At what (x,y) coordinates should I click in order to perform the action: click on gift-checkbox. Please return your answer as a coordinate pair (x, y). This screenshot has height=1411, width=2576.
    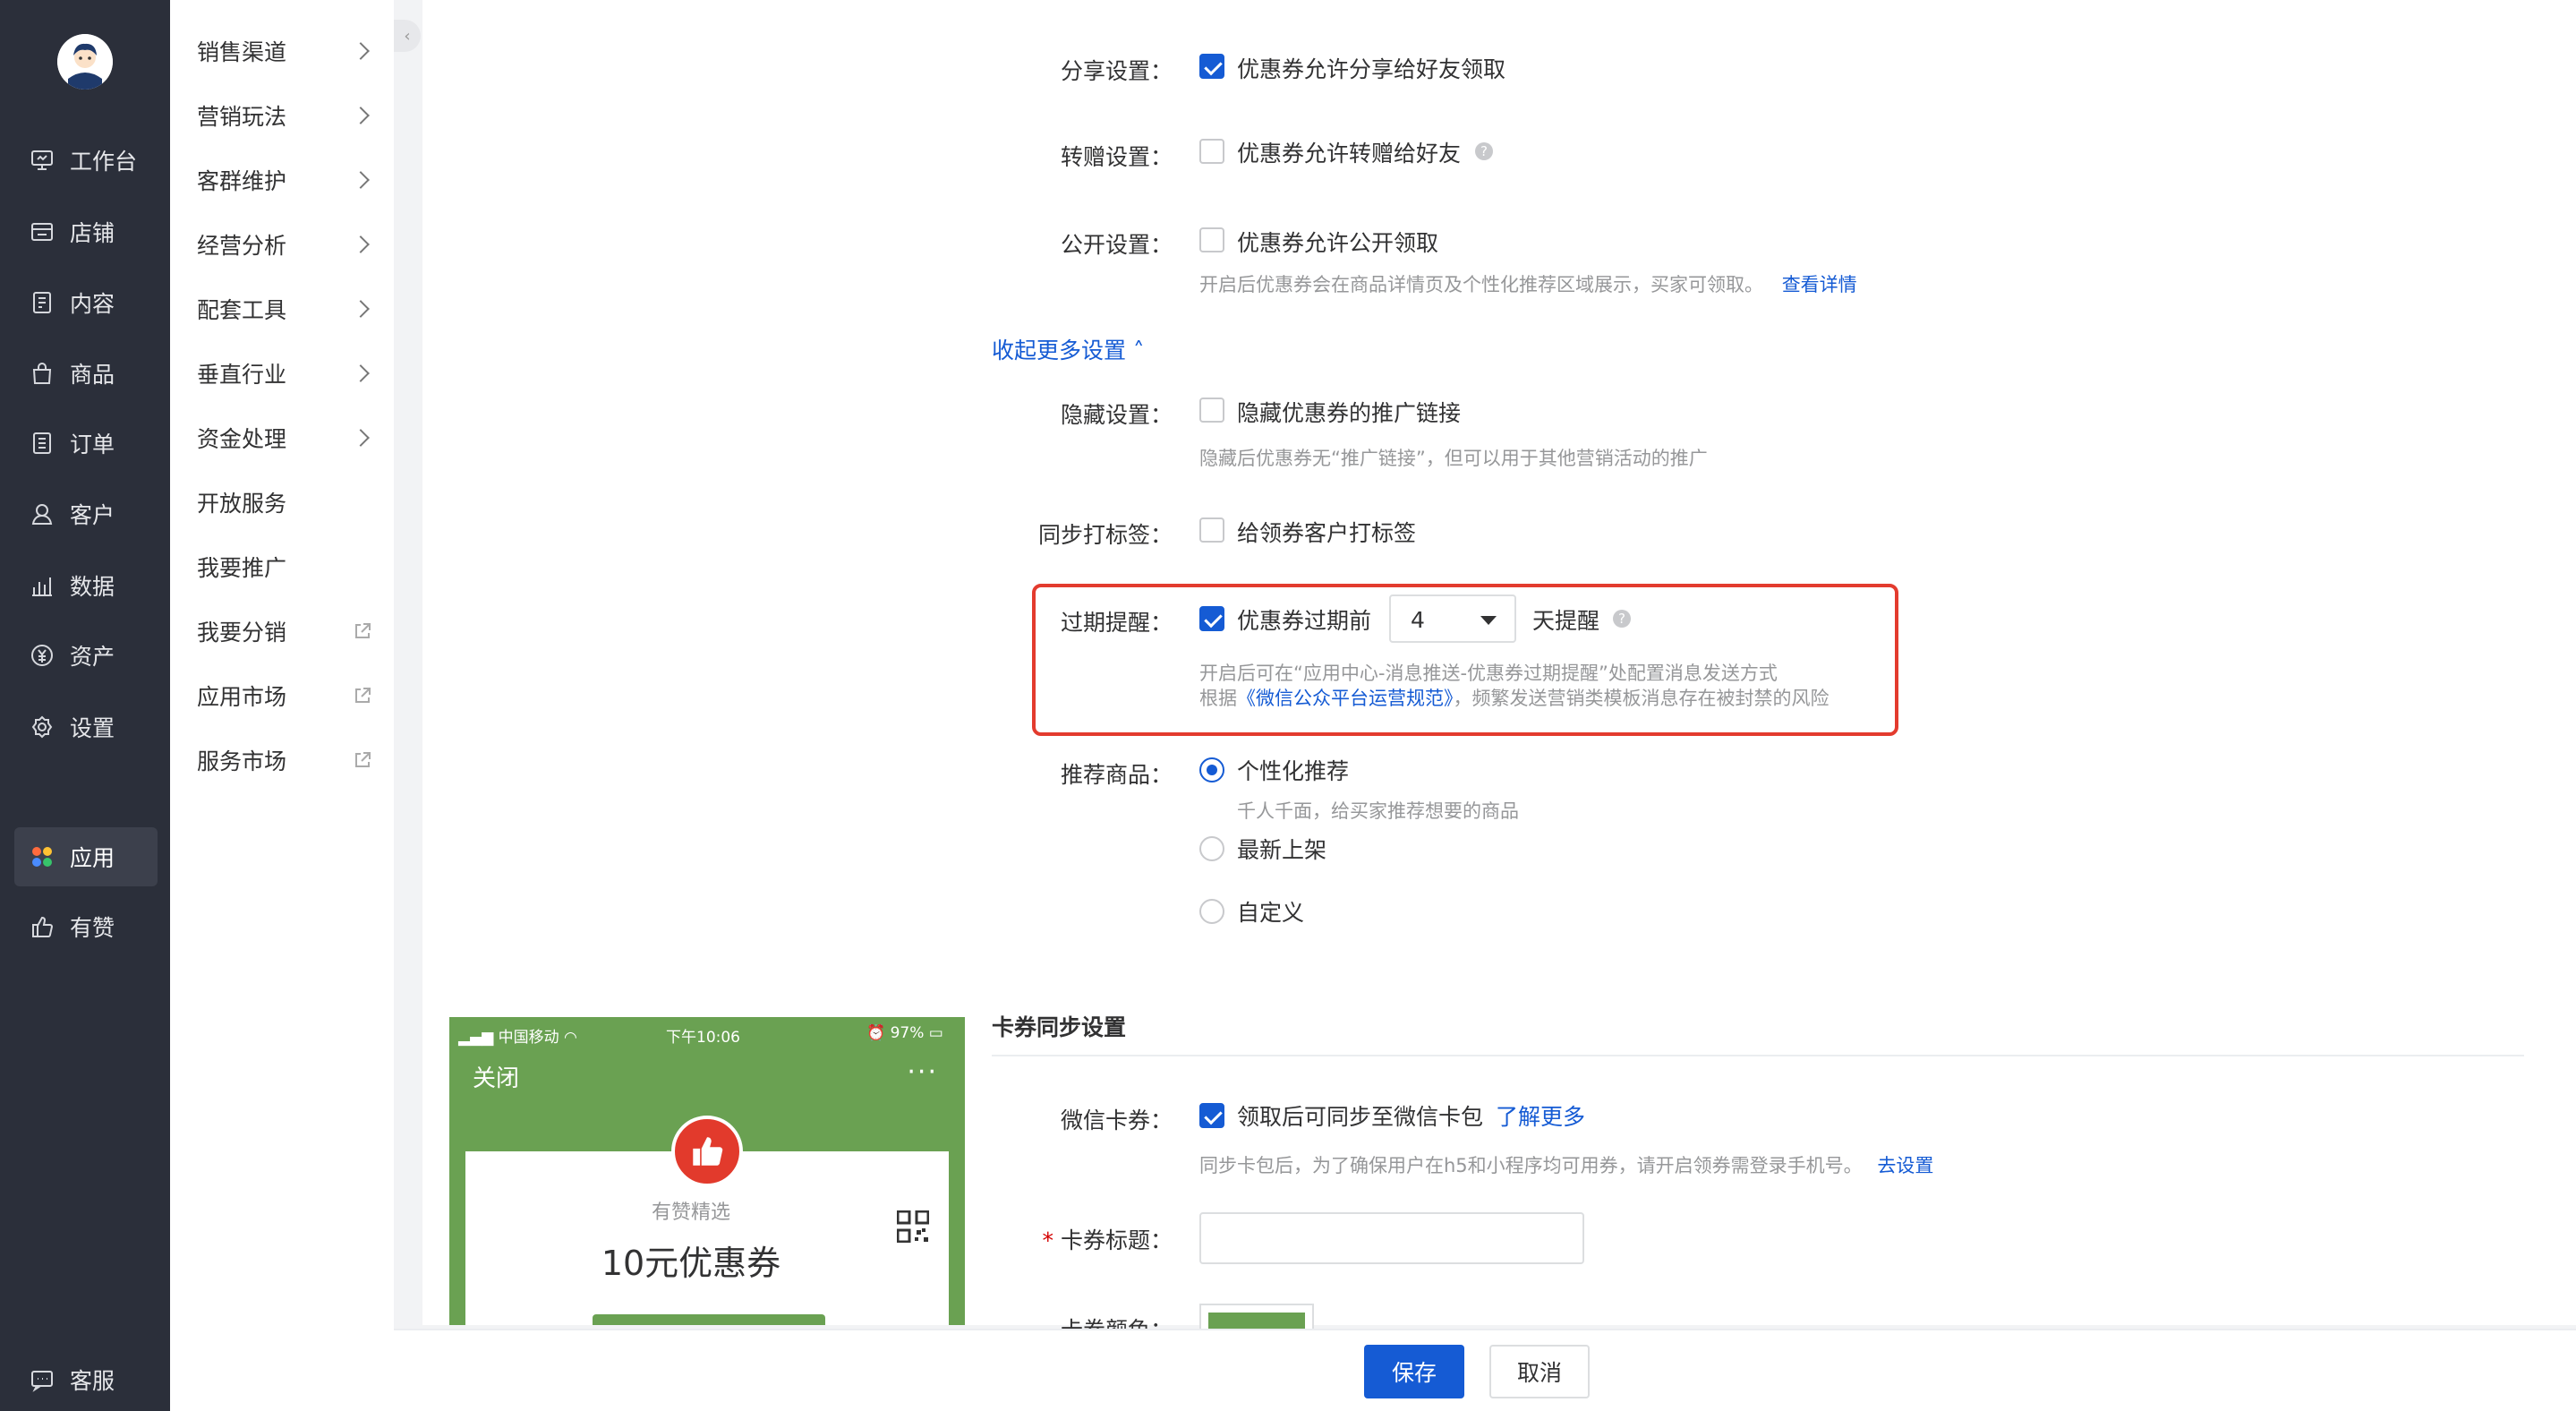
    Looking at the image, I should click on (1211, 151).